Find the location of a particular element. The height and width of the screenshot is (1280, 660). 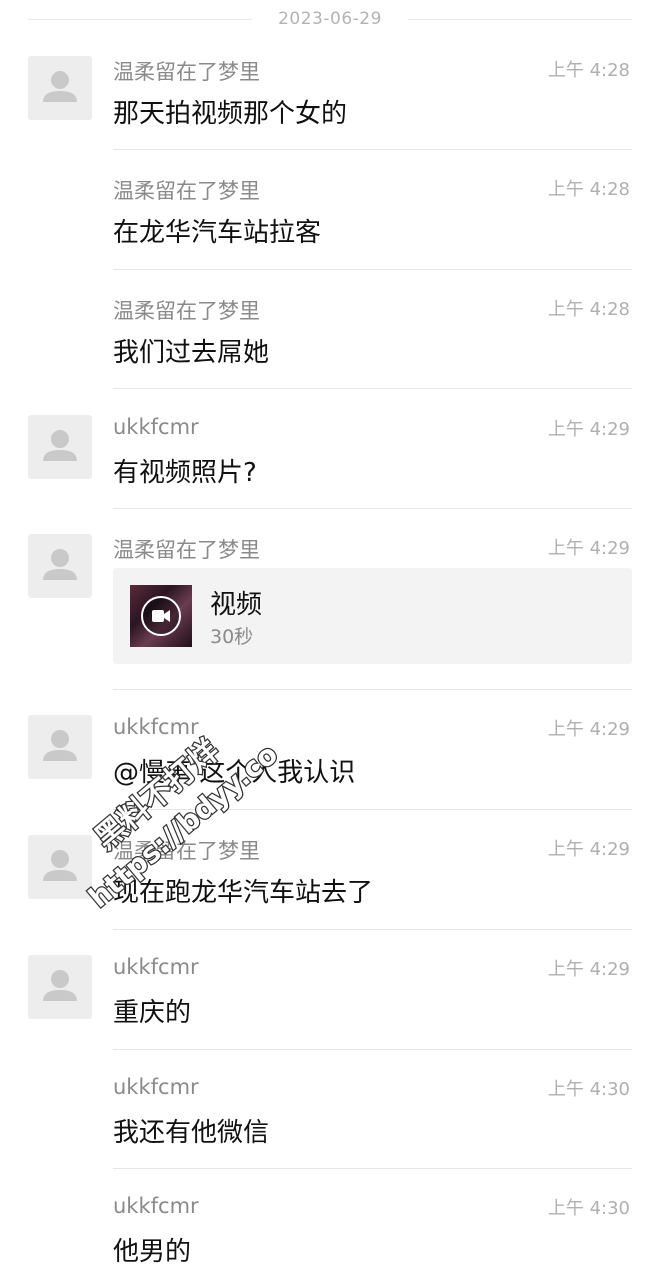

video-duration: 30秒 is located at coordinates (232, 637).